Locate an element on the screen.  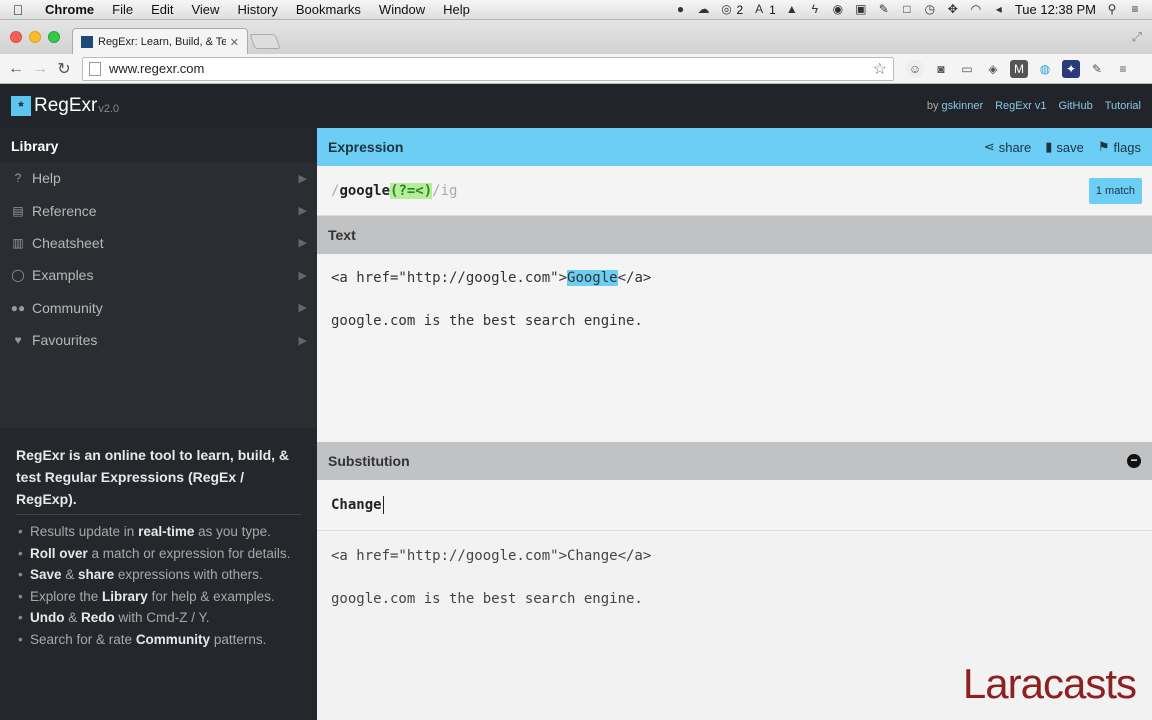
time-machine-icon: ◷ is located at coordinates (930, 9).